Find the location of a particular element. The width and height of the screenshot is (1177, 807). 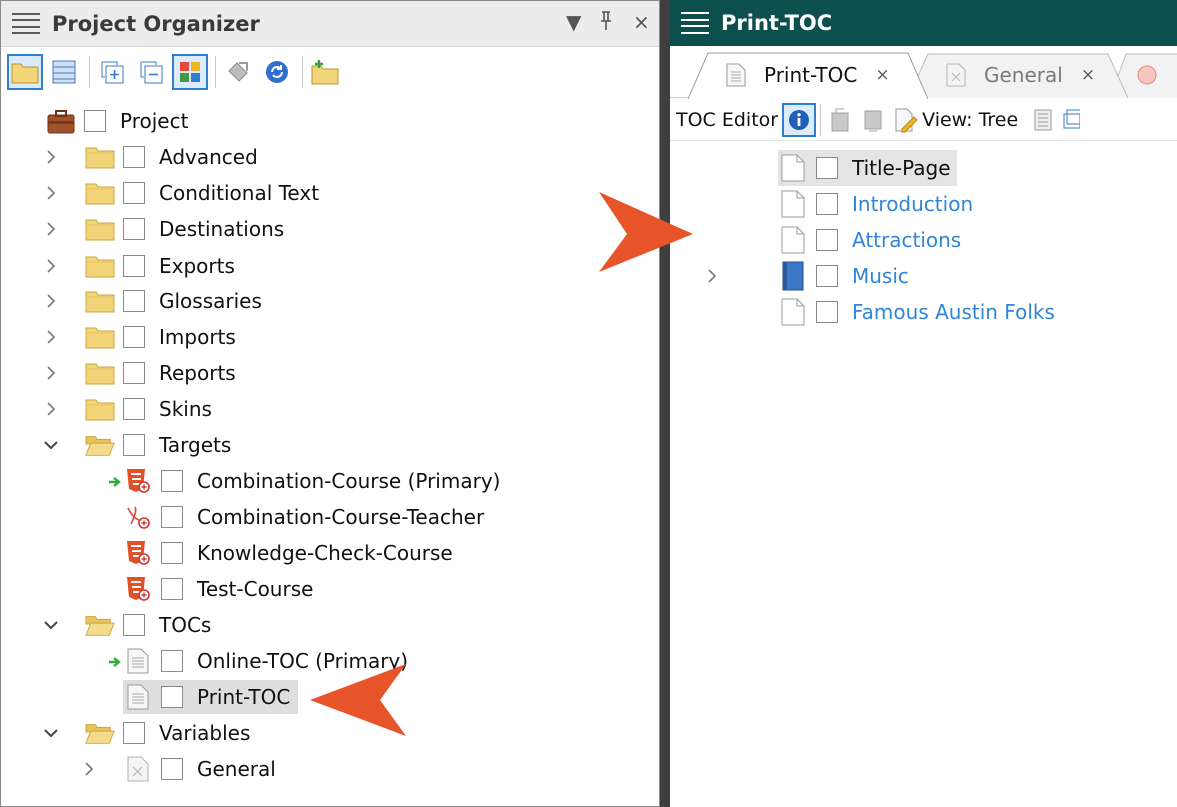

tab-print-toc: Print-TOC × is located at coordinates (808, 75).